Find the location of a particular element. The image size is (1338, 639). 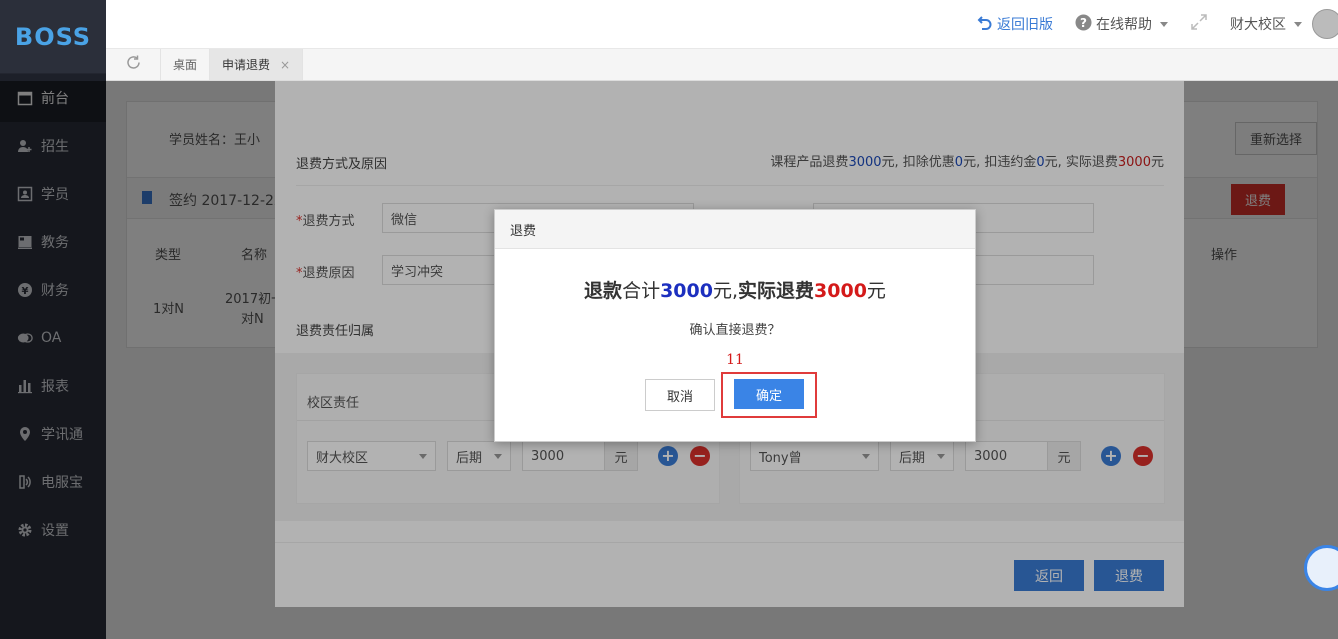

tab-apply-refund: 申请退费 × is located at coordinates (257, 64).